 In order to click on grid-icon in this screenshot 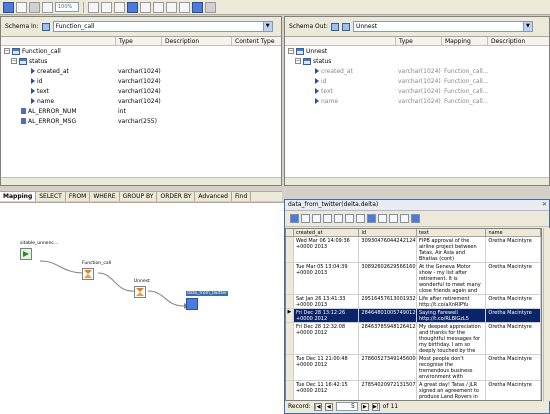, I will do `click(106, 7)`.